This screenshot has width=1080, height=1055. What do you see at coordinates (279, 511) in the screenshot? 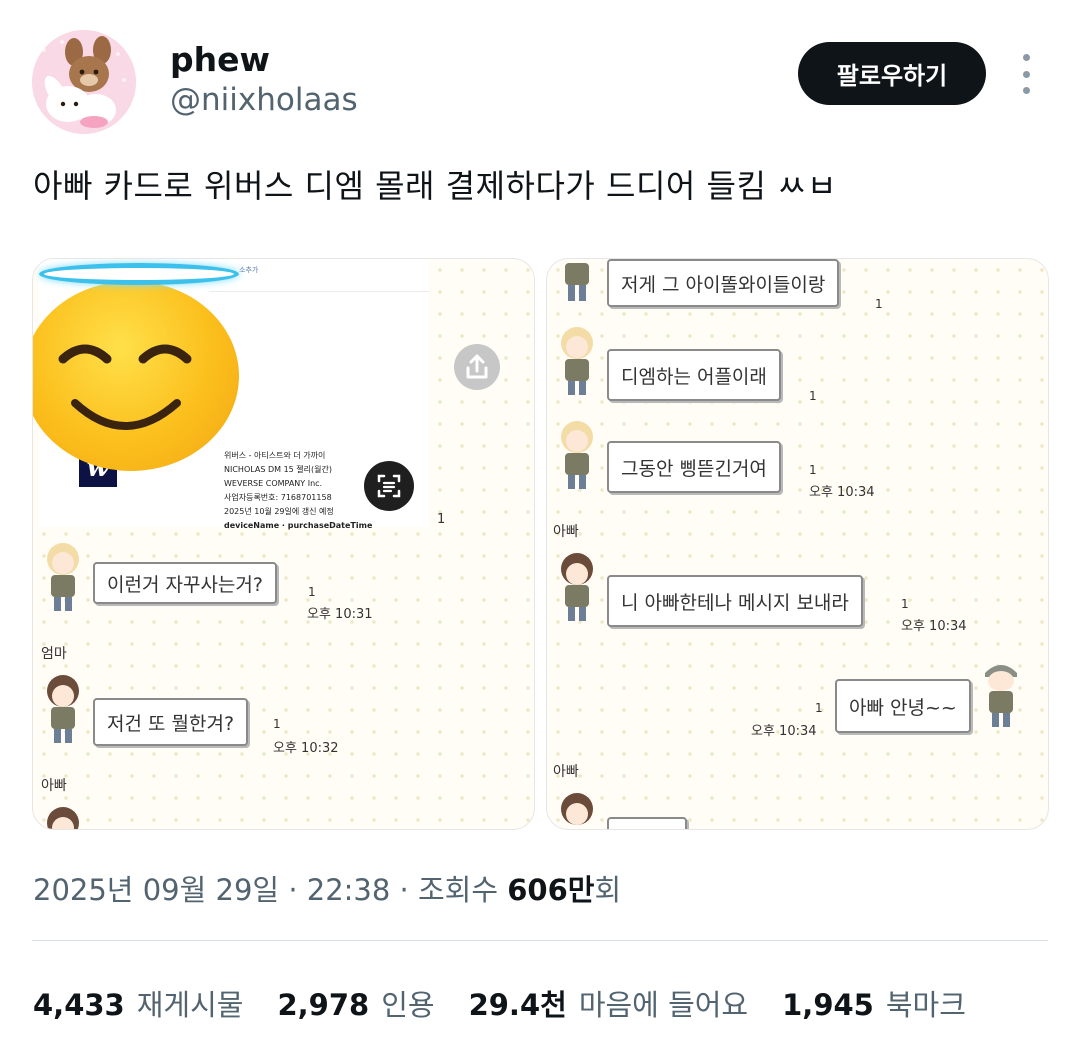
I see `receipt-line: 2025년 10월 29일에 갱신 예정` at bounding box center [279, 511].